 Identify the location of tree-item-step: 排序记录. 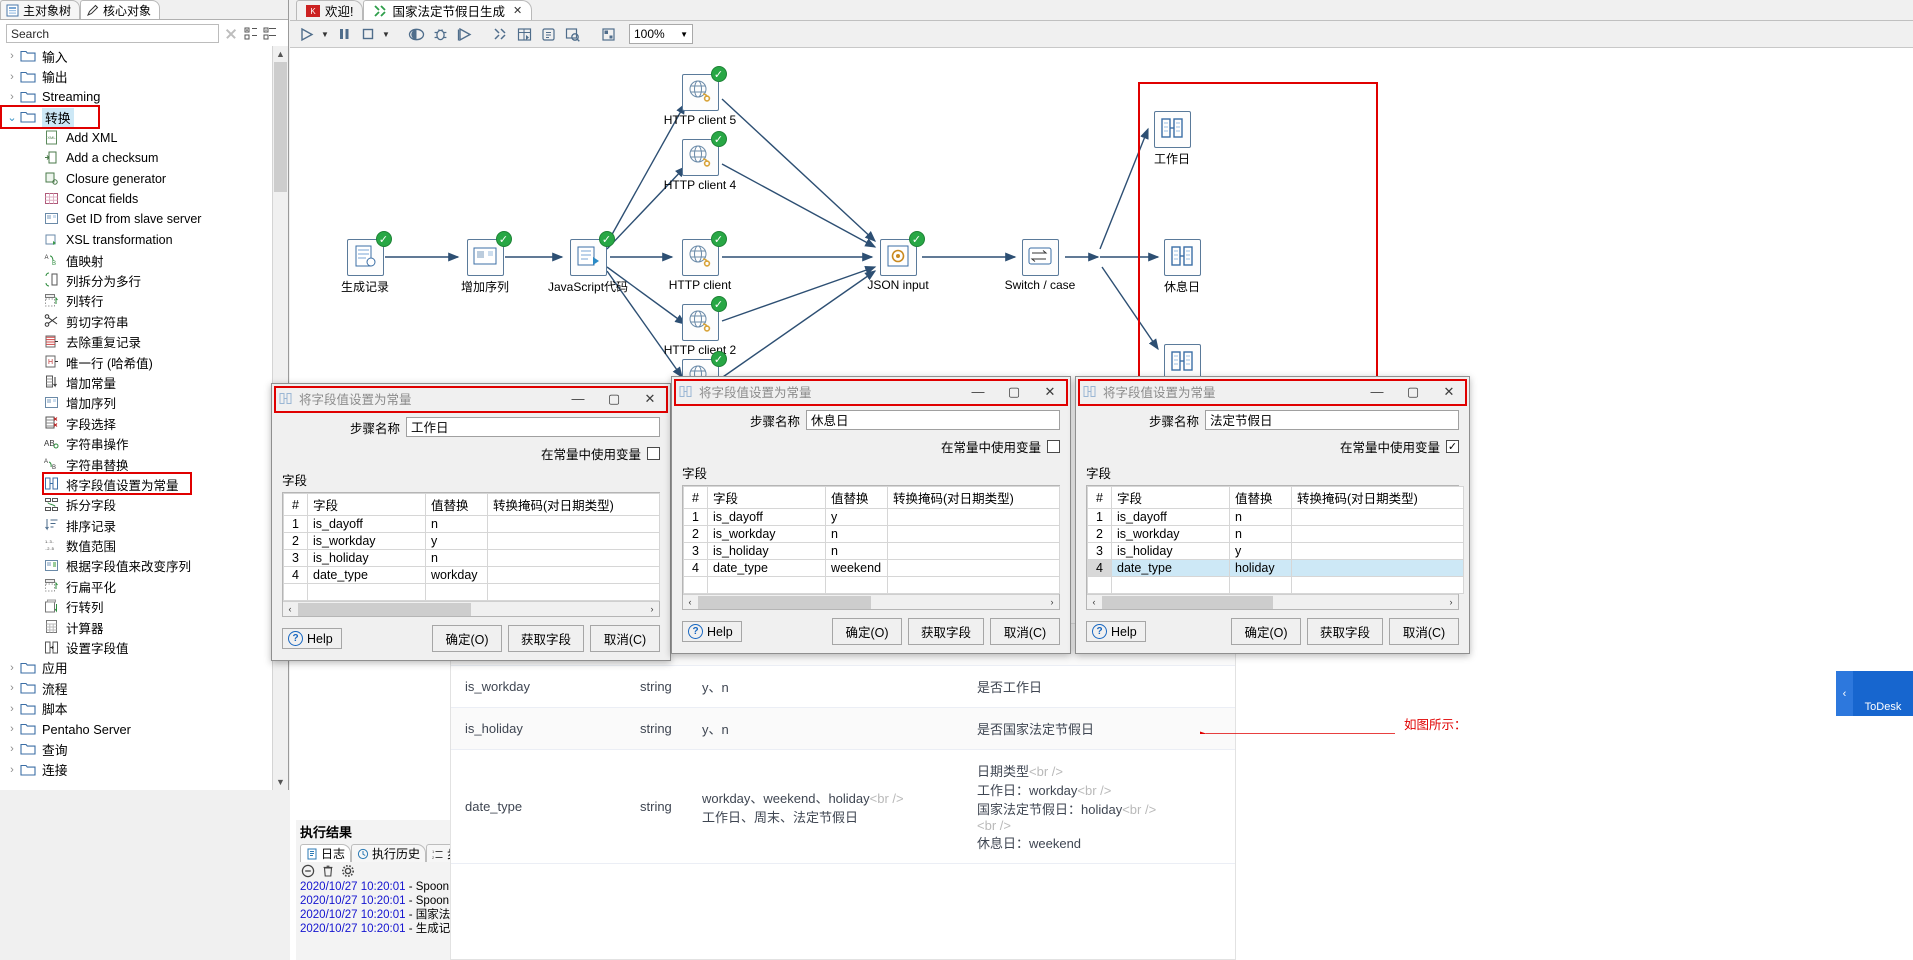
(136, 525).